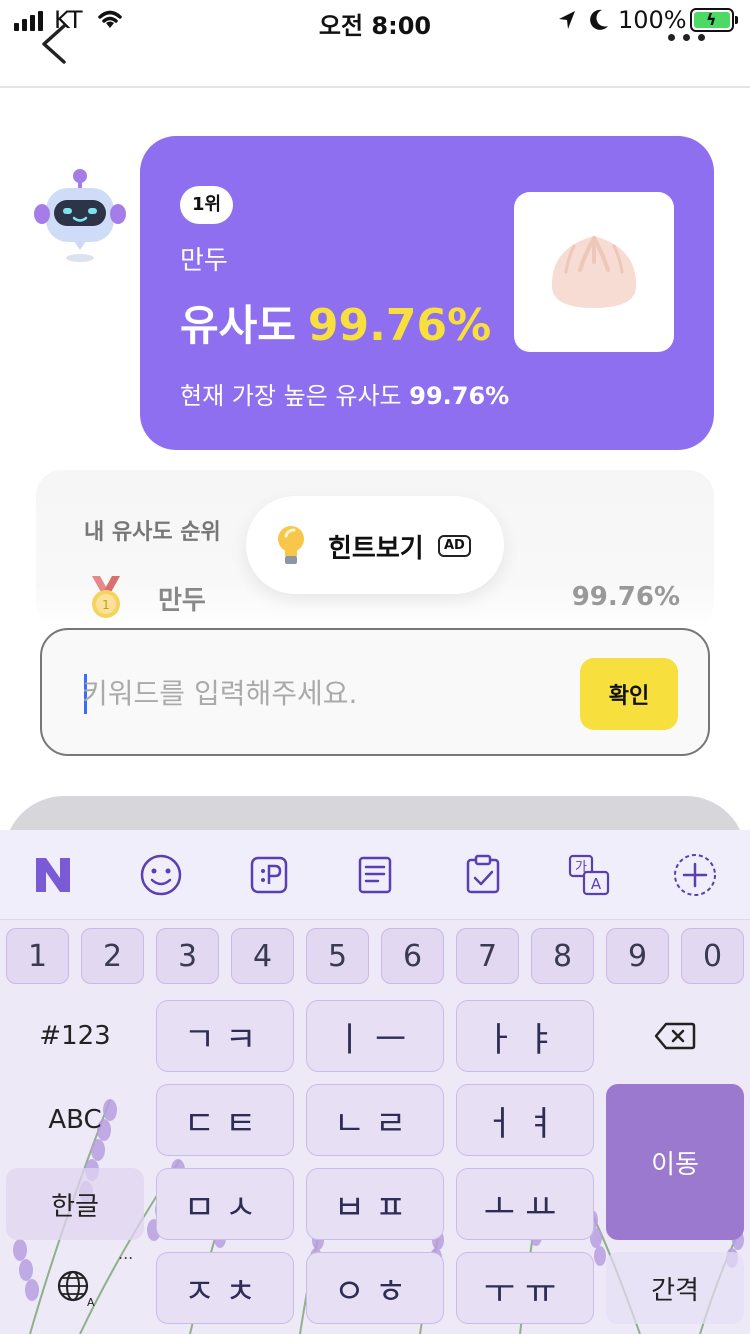 The width and height of the screenshot is (750, 1334). What do you see at coordinates (454, 546) in the screenshot?
I see `ad-badge: AD` at bounding box center [454, 546].